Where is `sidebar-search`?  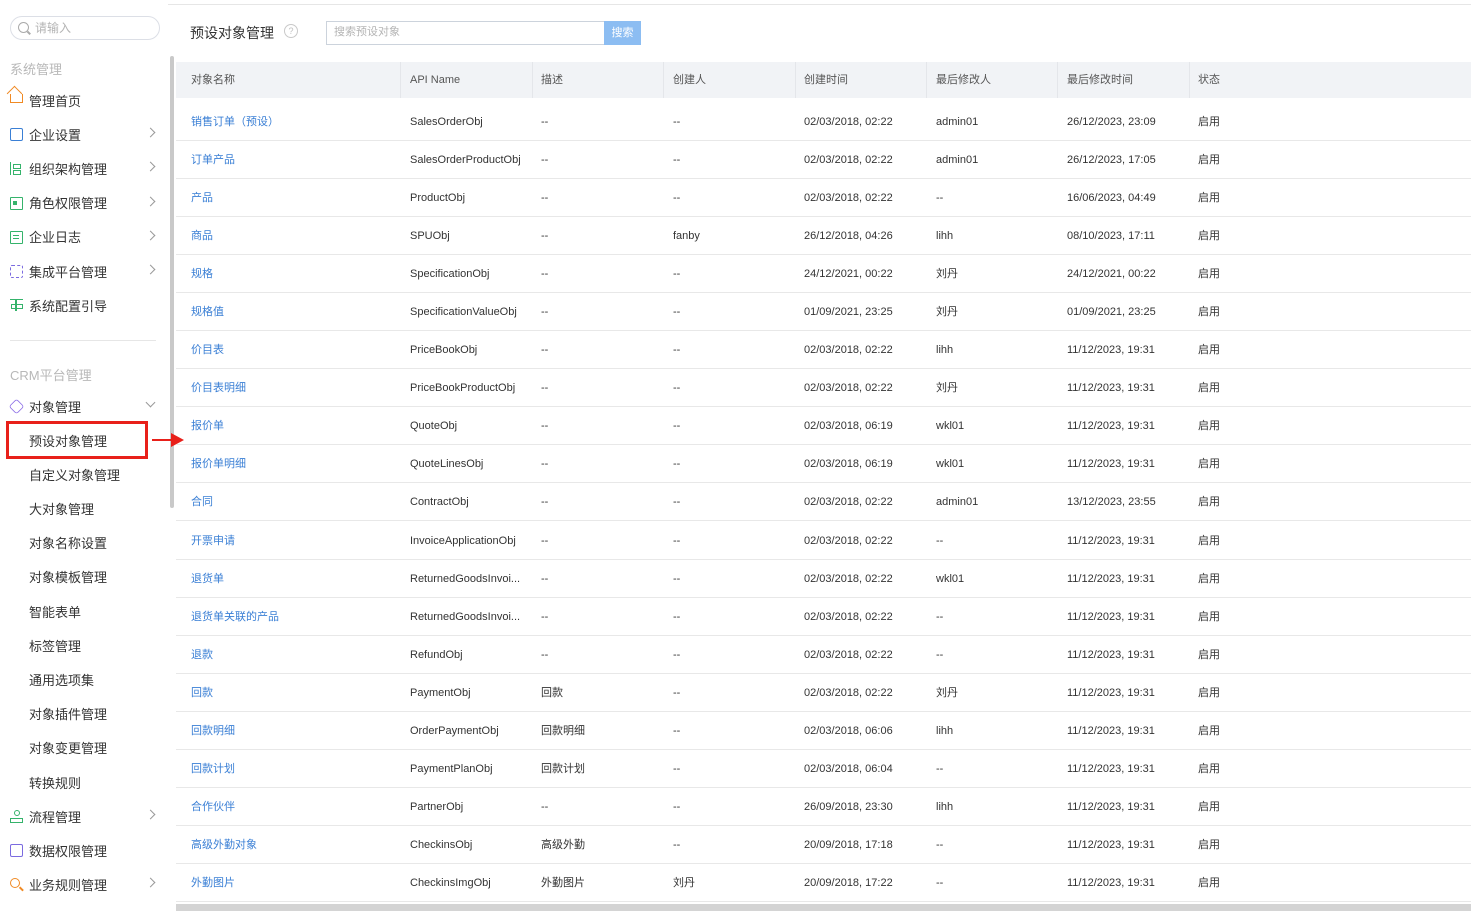 sidebar-search is located at coordinates (85, 28).